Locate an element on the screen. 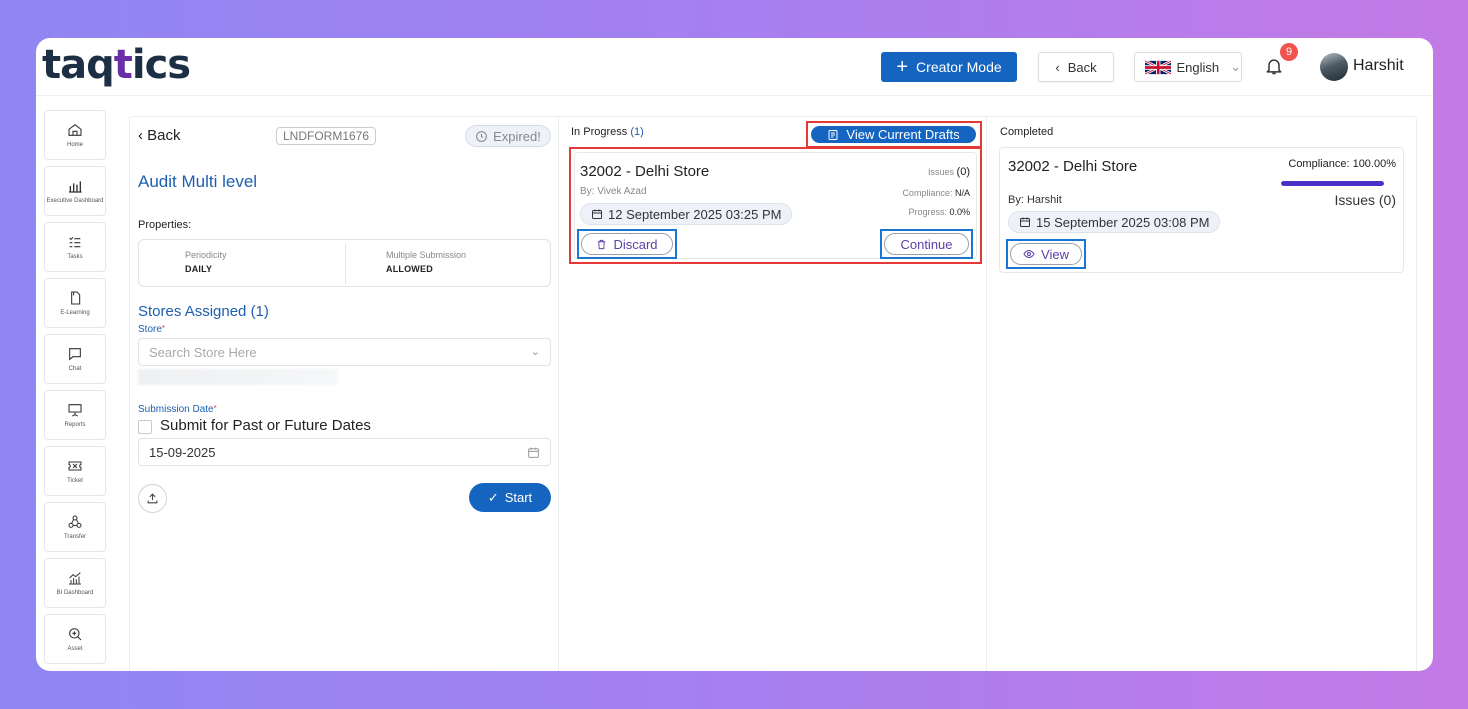 The width and height of the screenshot is (1468, 709). sidebar-item-label: E-Learning is located at coordinates (75, 312).